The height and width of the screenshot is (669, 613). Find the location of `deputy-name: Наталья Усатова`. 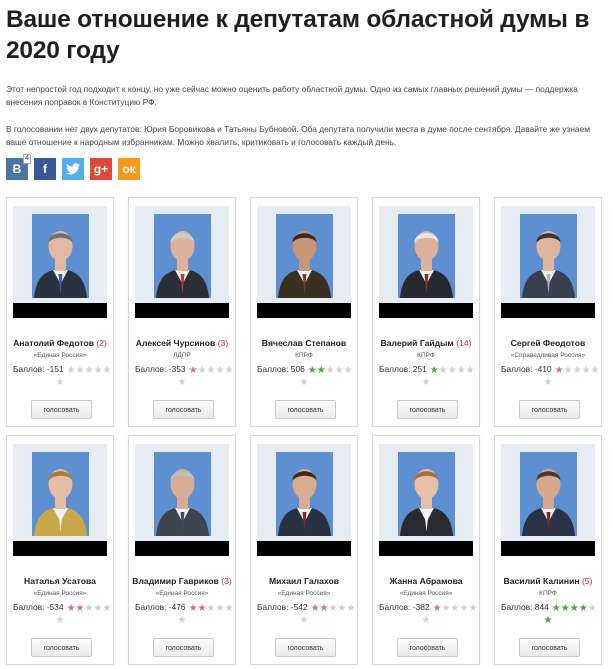

deputy-name: Наталья Усатова is located at coordinates (60, 581).